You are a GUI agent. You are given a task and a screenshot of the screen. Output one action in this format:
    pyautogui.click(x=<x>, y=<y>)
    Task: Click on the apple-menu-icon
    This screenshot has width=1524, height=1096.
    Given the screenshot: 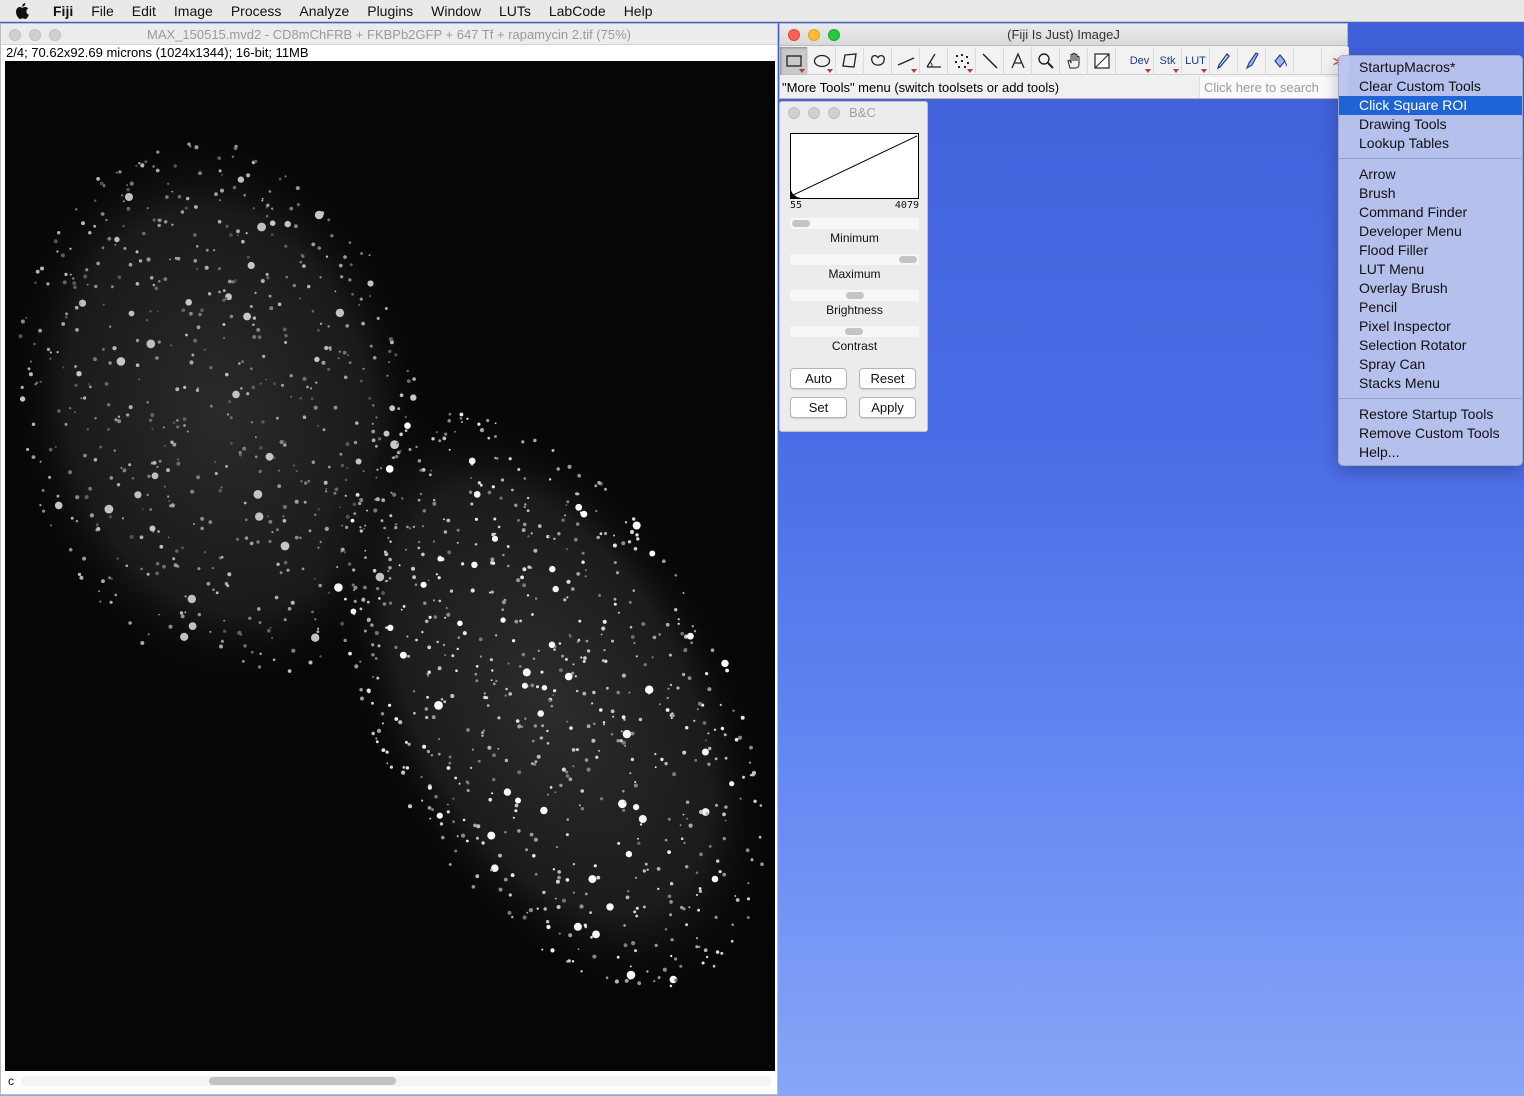 What is the action you would take?
    pyautogui.click(x=22, y=10)
    